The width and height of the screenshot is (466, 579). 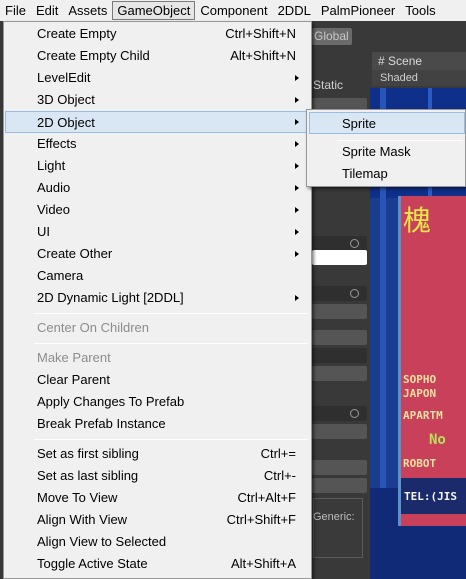 I want to click on sign-text-line: ROBOT, so click(x=420, y=463).